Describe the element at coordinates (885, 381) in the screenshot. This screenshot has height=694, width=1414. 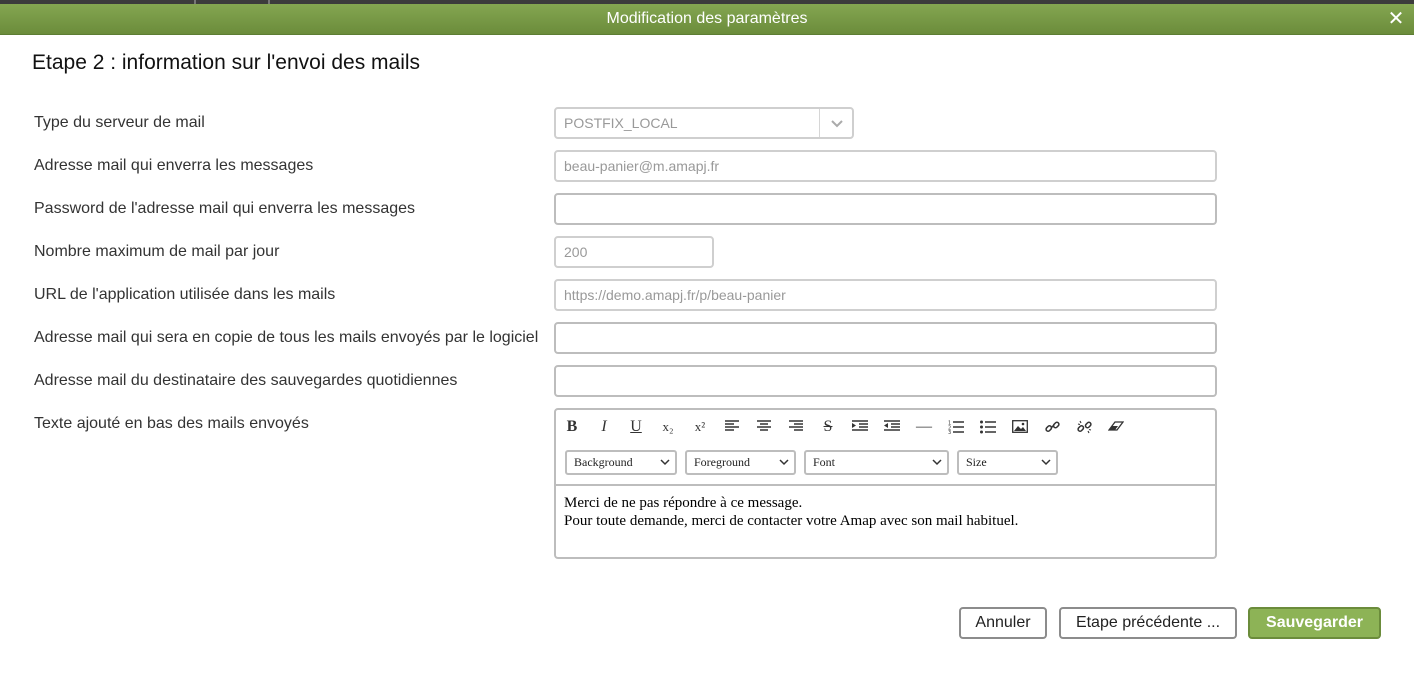
I see `backup-email-field` at that location.